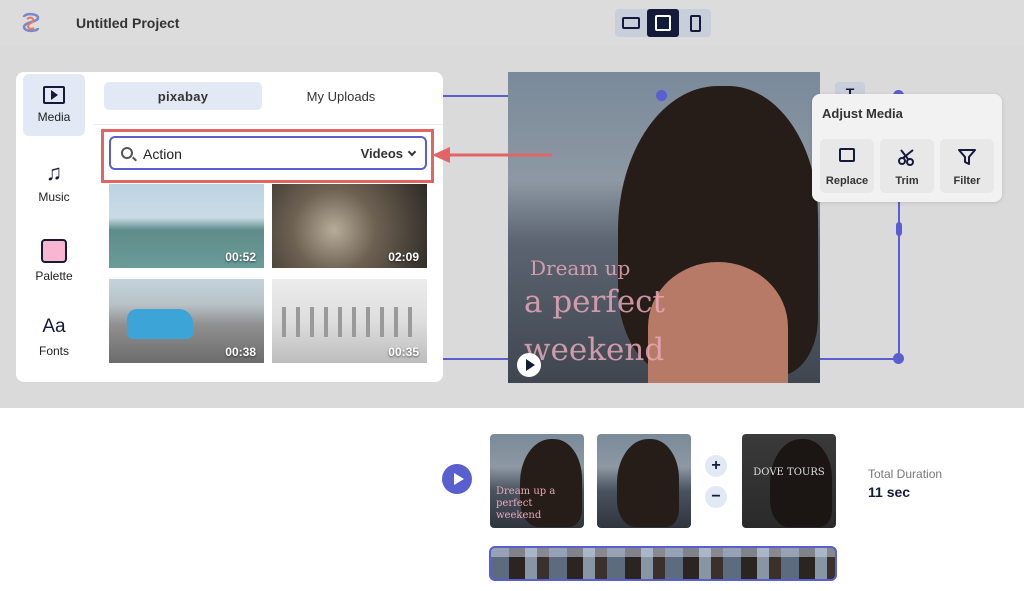  I want to click on portrait-icon, so click(695, 23).